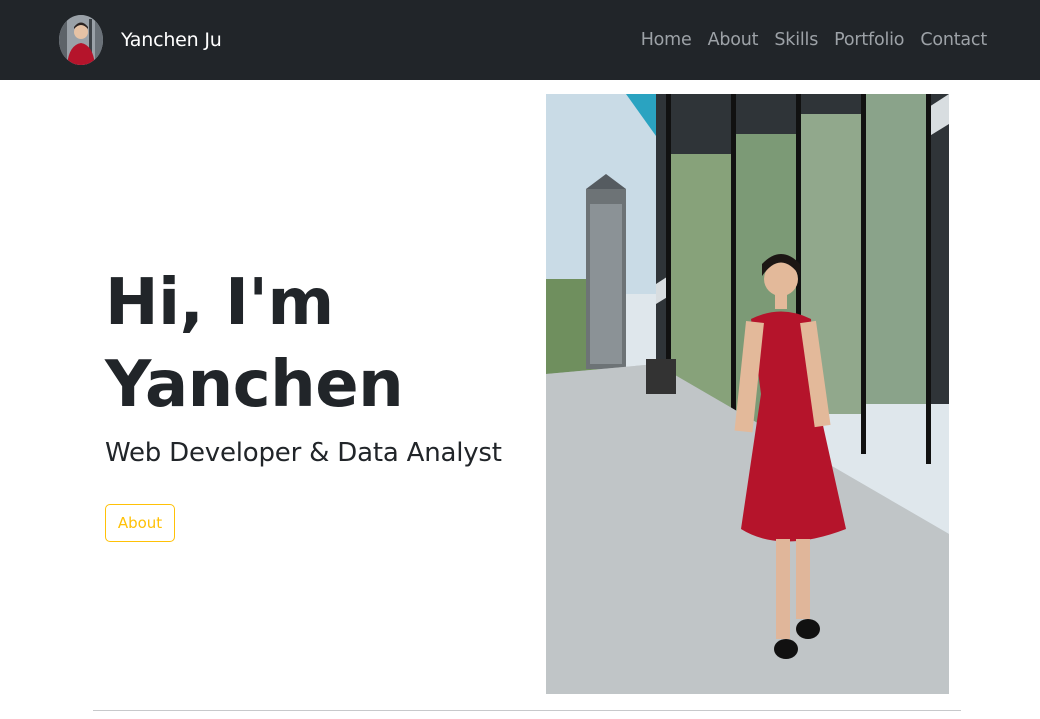 The image size is (1040, 719). Describe the element at coordinates (796, 40) in the screenshot. I see `nav-link-skills: Skills` at that location.